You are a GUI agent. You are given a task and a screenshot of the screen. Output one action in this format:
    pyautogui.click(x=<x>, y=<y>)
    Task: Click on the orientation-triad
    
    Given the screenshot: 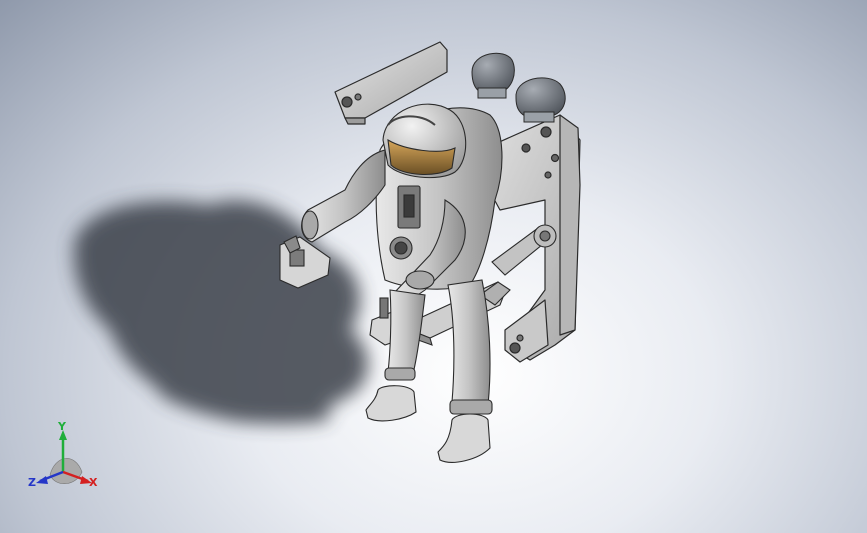 What is the action you would take?
    pyautogui.click(x=64, y=457)
    